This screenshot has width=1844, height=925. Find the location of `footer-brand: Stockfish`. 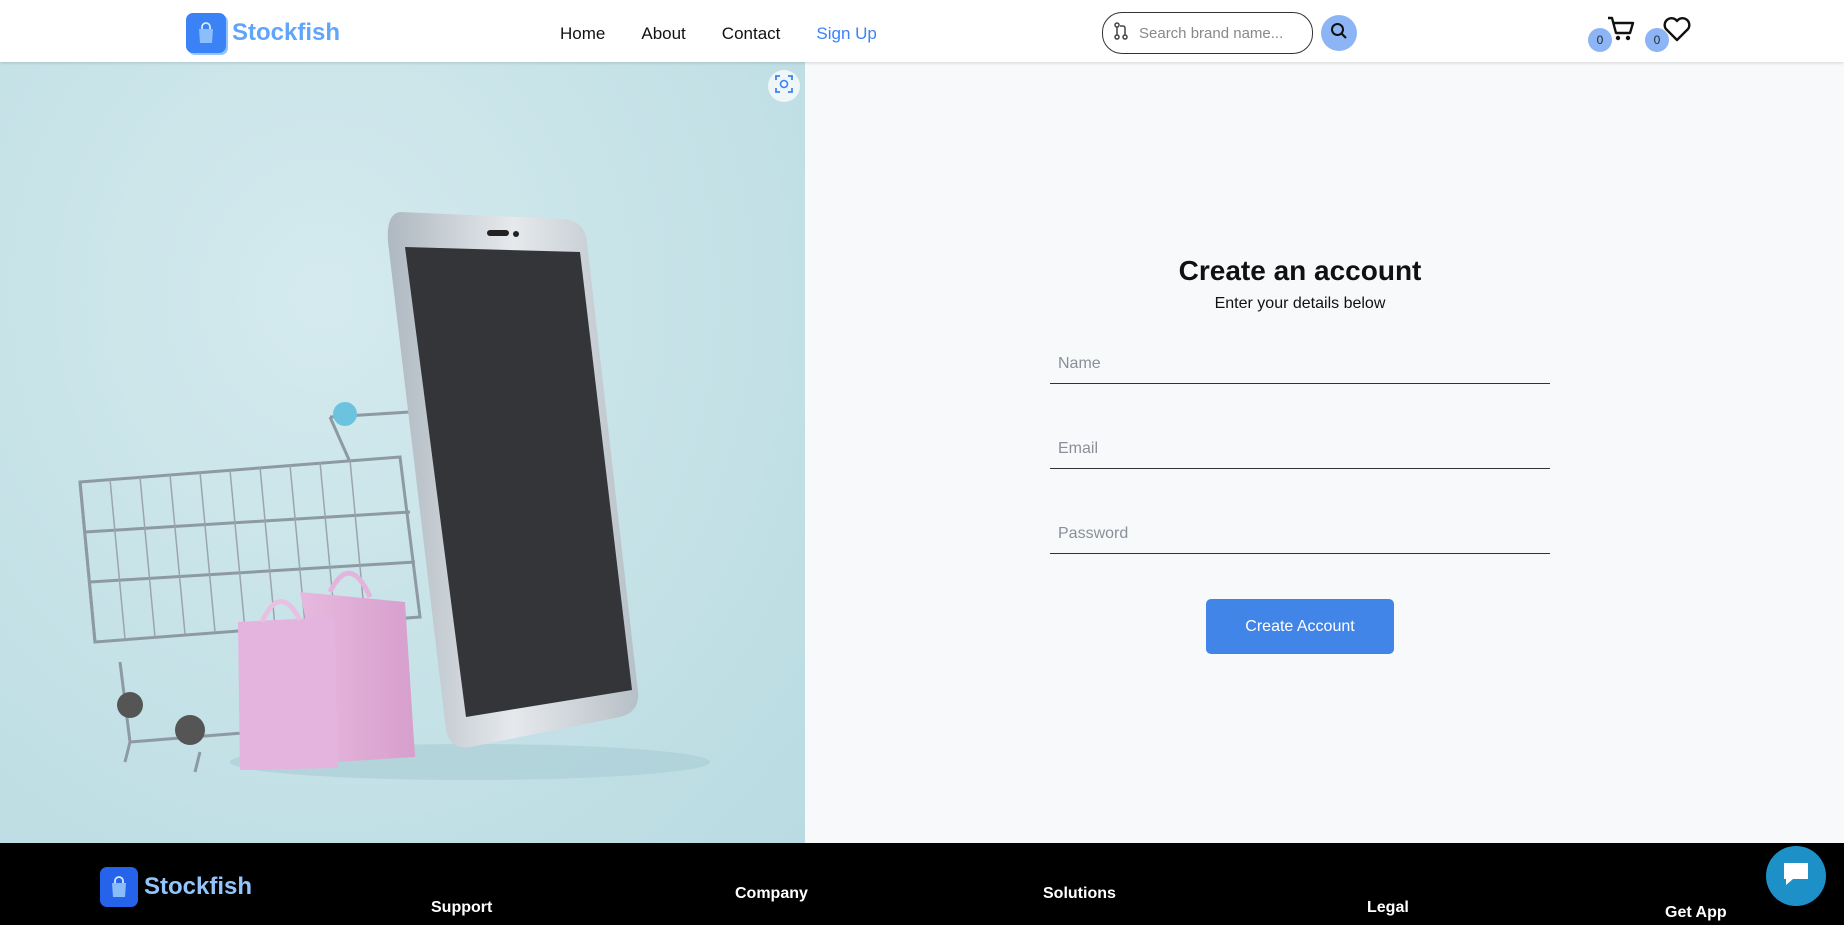

footer-brand: Stockfish is located at coordinates (176, 887).